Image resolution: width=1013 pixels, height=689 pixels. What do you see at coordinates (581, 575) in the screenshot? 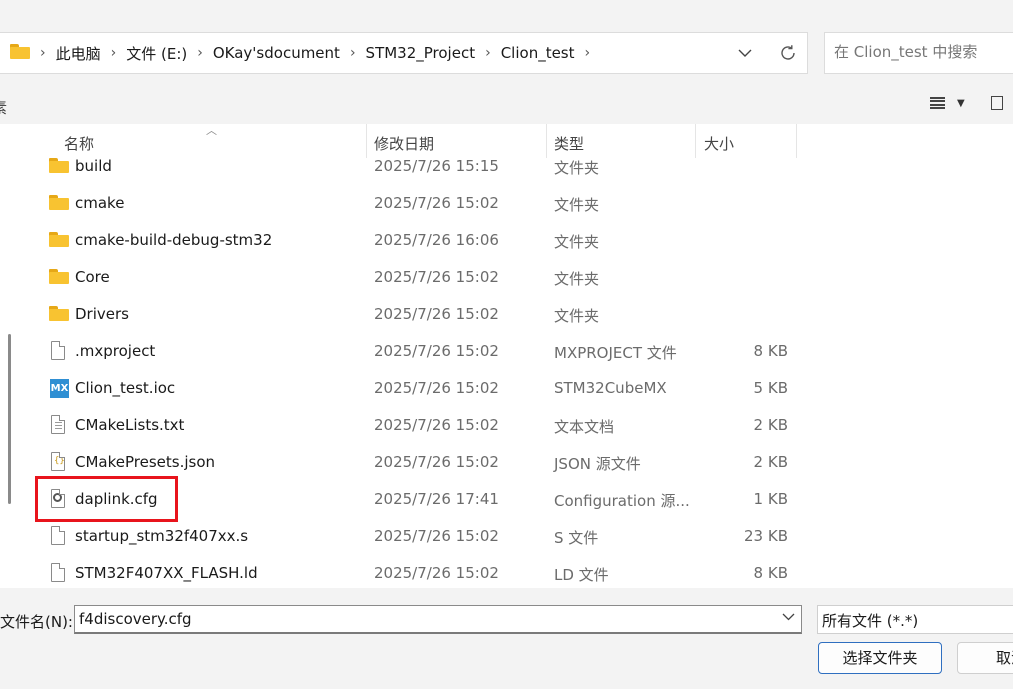
I see `file-type: LD 文件` at bounding box center [581, 575].